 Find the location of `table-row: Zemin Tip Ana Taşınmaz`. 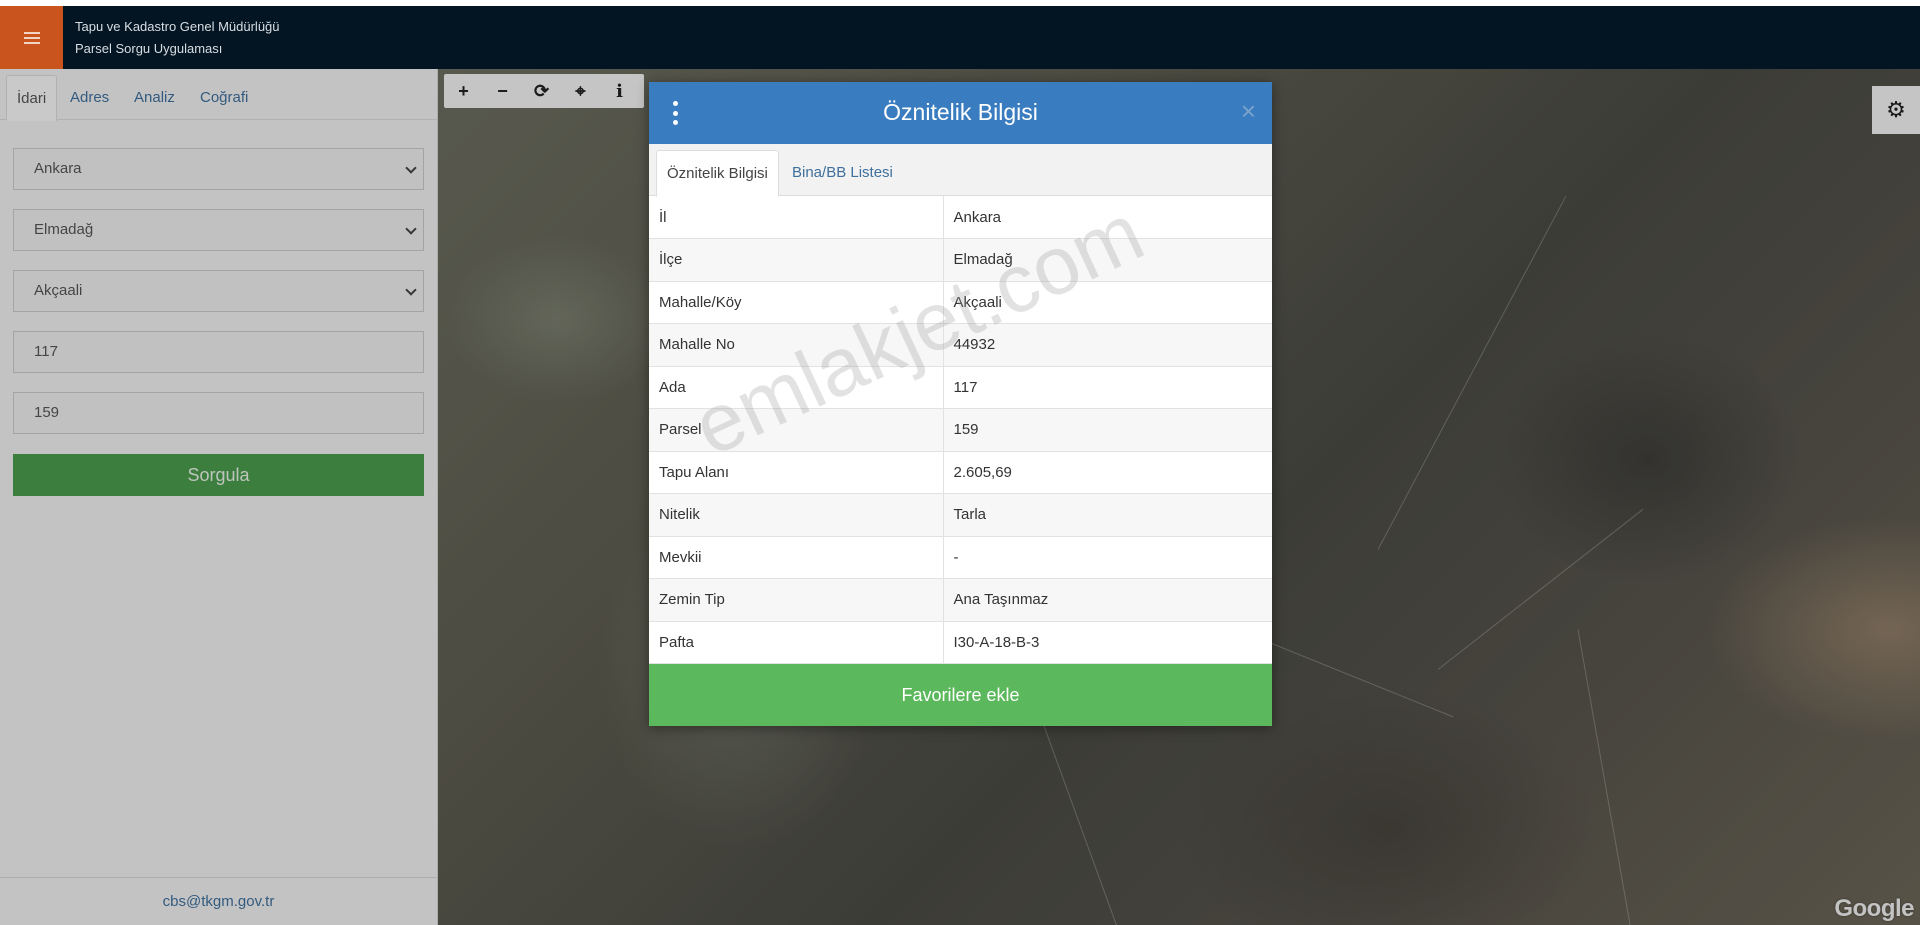

table-row: Zemin Tip Ana Taşınmaz is located at coordinates (960, 600).